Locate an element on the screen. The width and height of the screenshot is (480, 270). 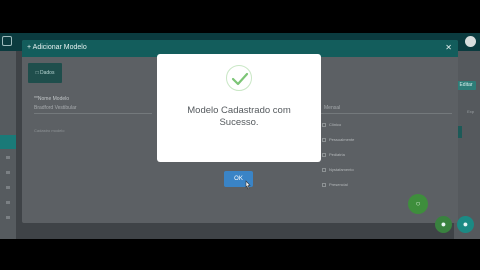
periodicity-select: Mensal is located at coordinates (386, 108).